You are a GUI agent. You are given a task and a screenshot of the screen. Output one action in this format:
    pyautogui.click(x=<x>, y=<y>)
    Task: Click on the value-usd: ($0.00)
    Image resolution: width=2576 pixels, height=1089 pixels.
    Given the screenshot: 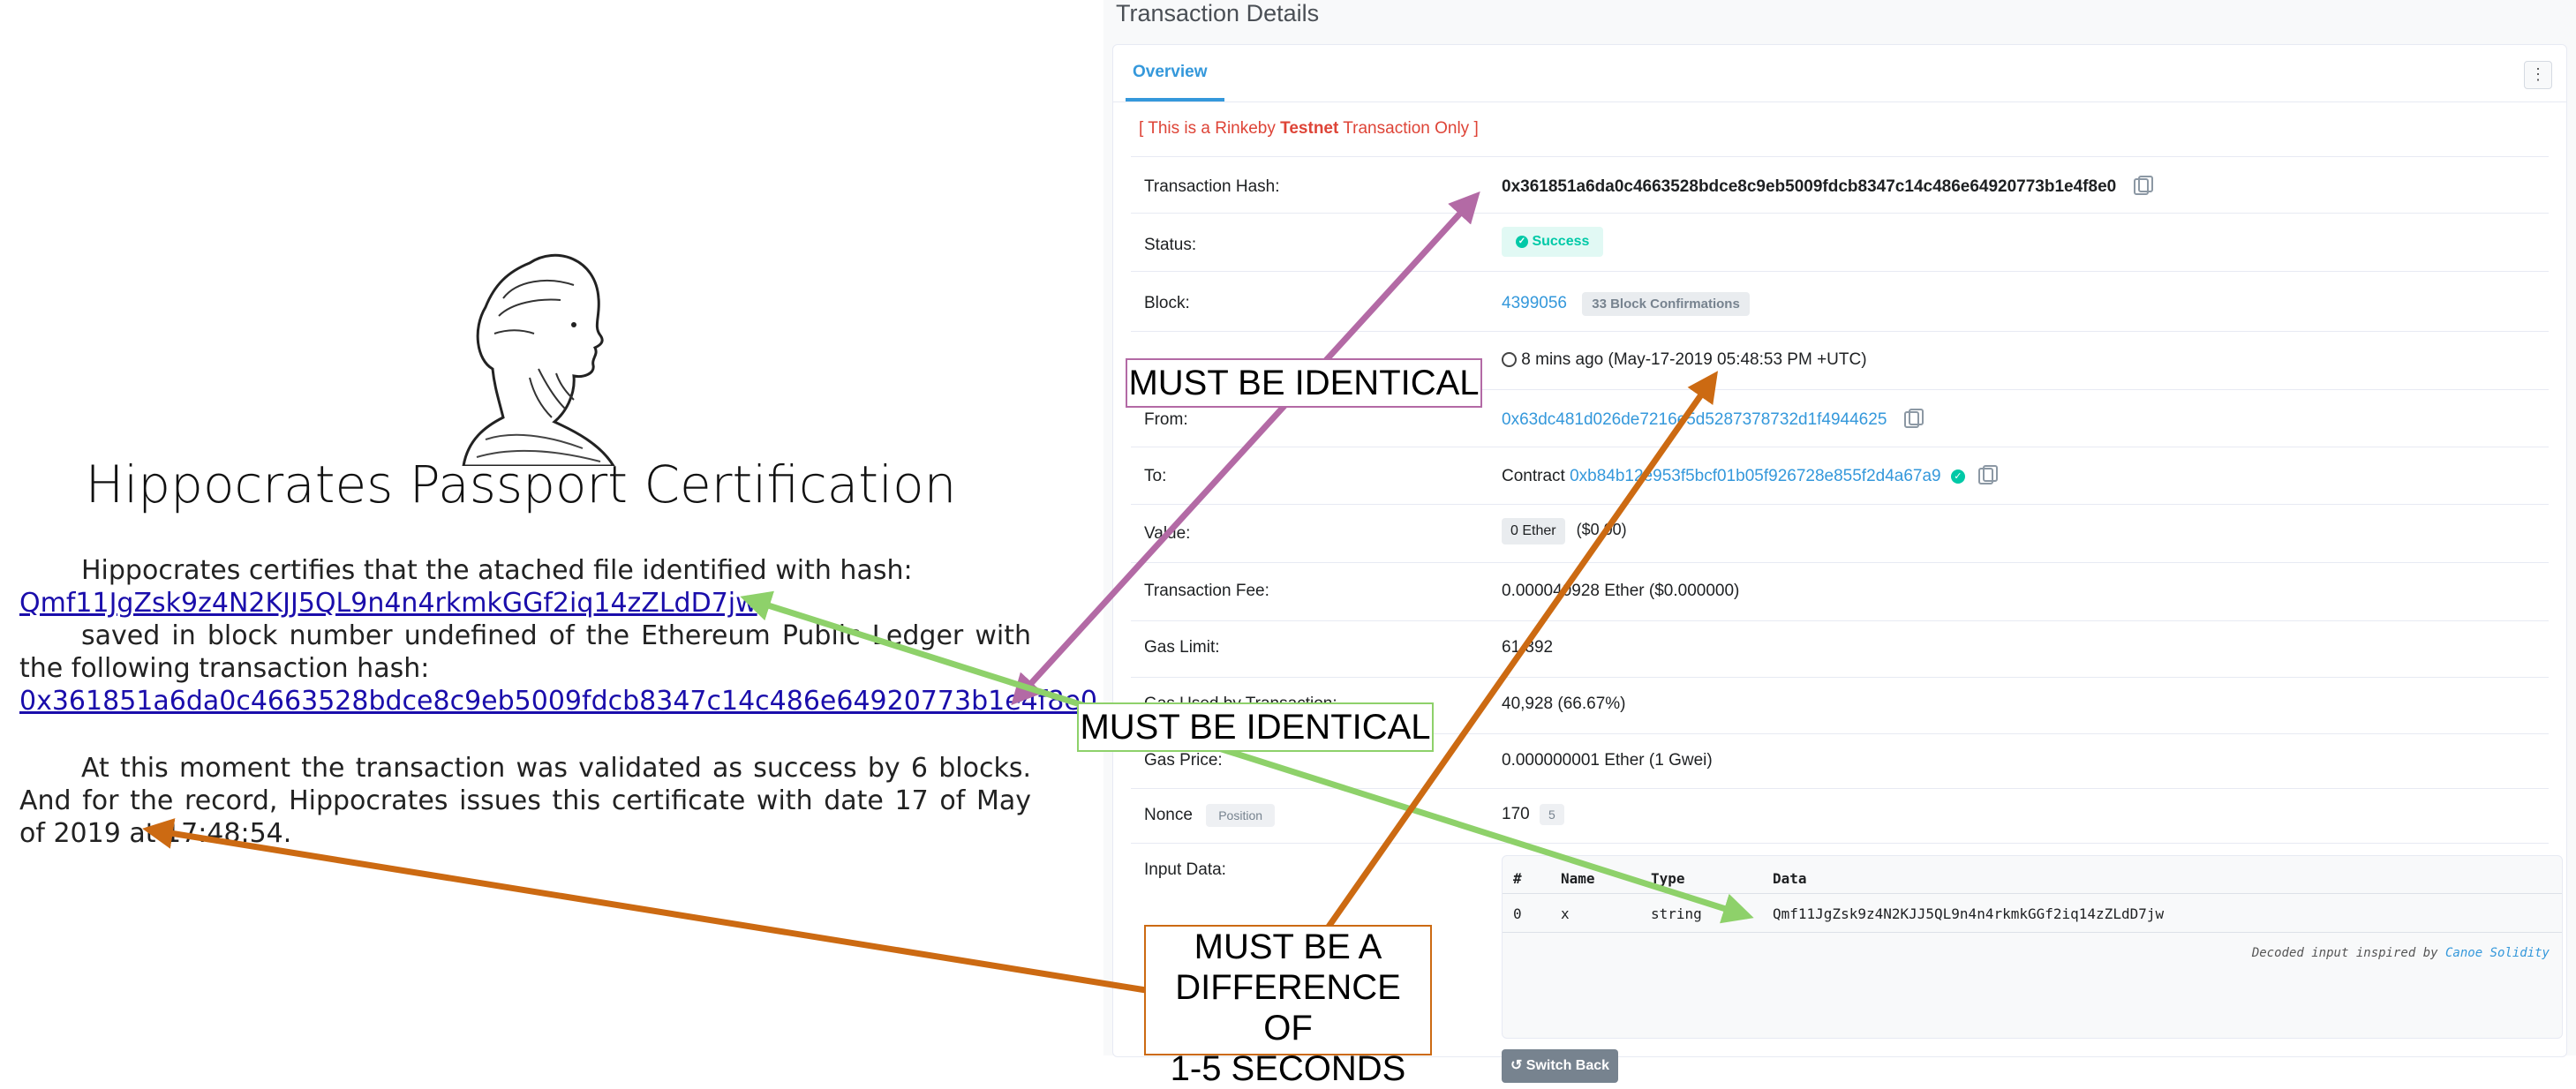 What is the action you would take?
    pyautogui.click(x=1602, y=529)
    